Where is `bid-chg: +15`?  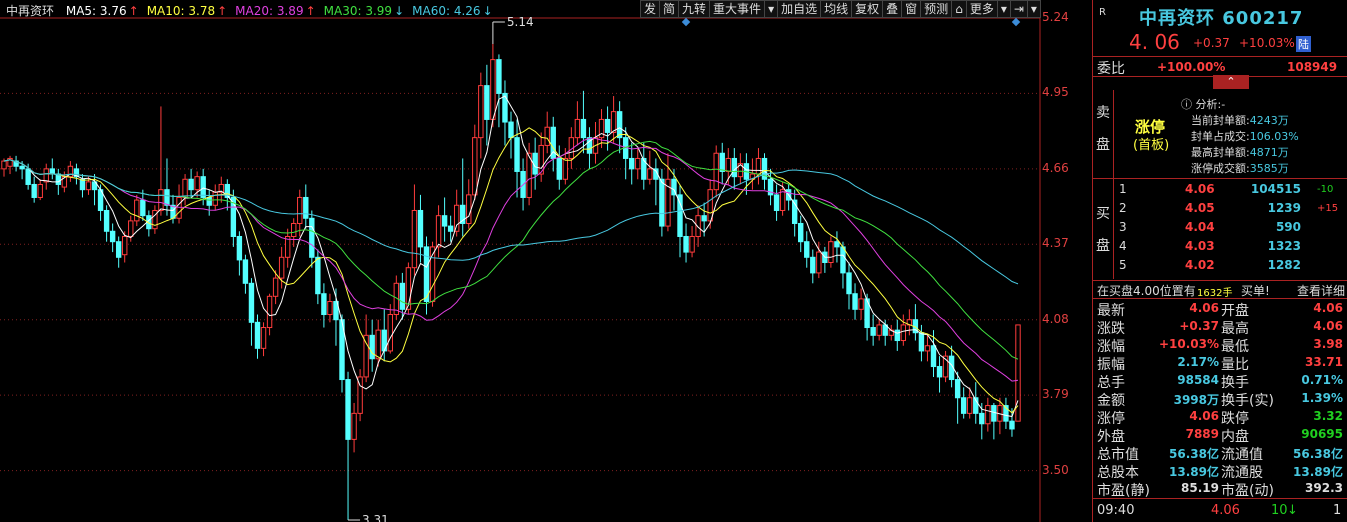
bid-chg: +15 is located at coordinates (1328, 208).